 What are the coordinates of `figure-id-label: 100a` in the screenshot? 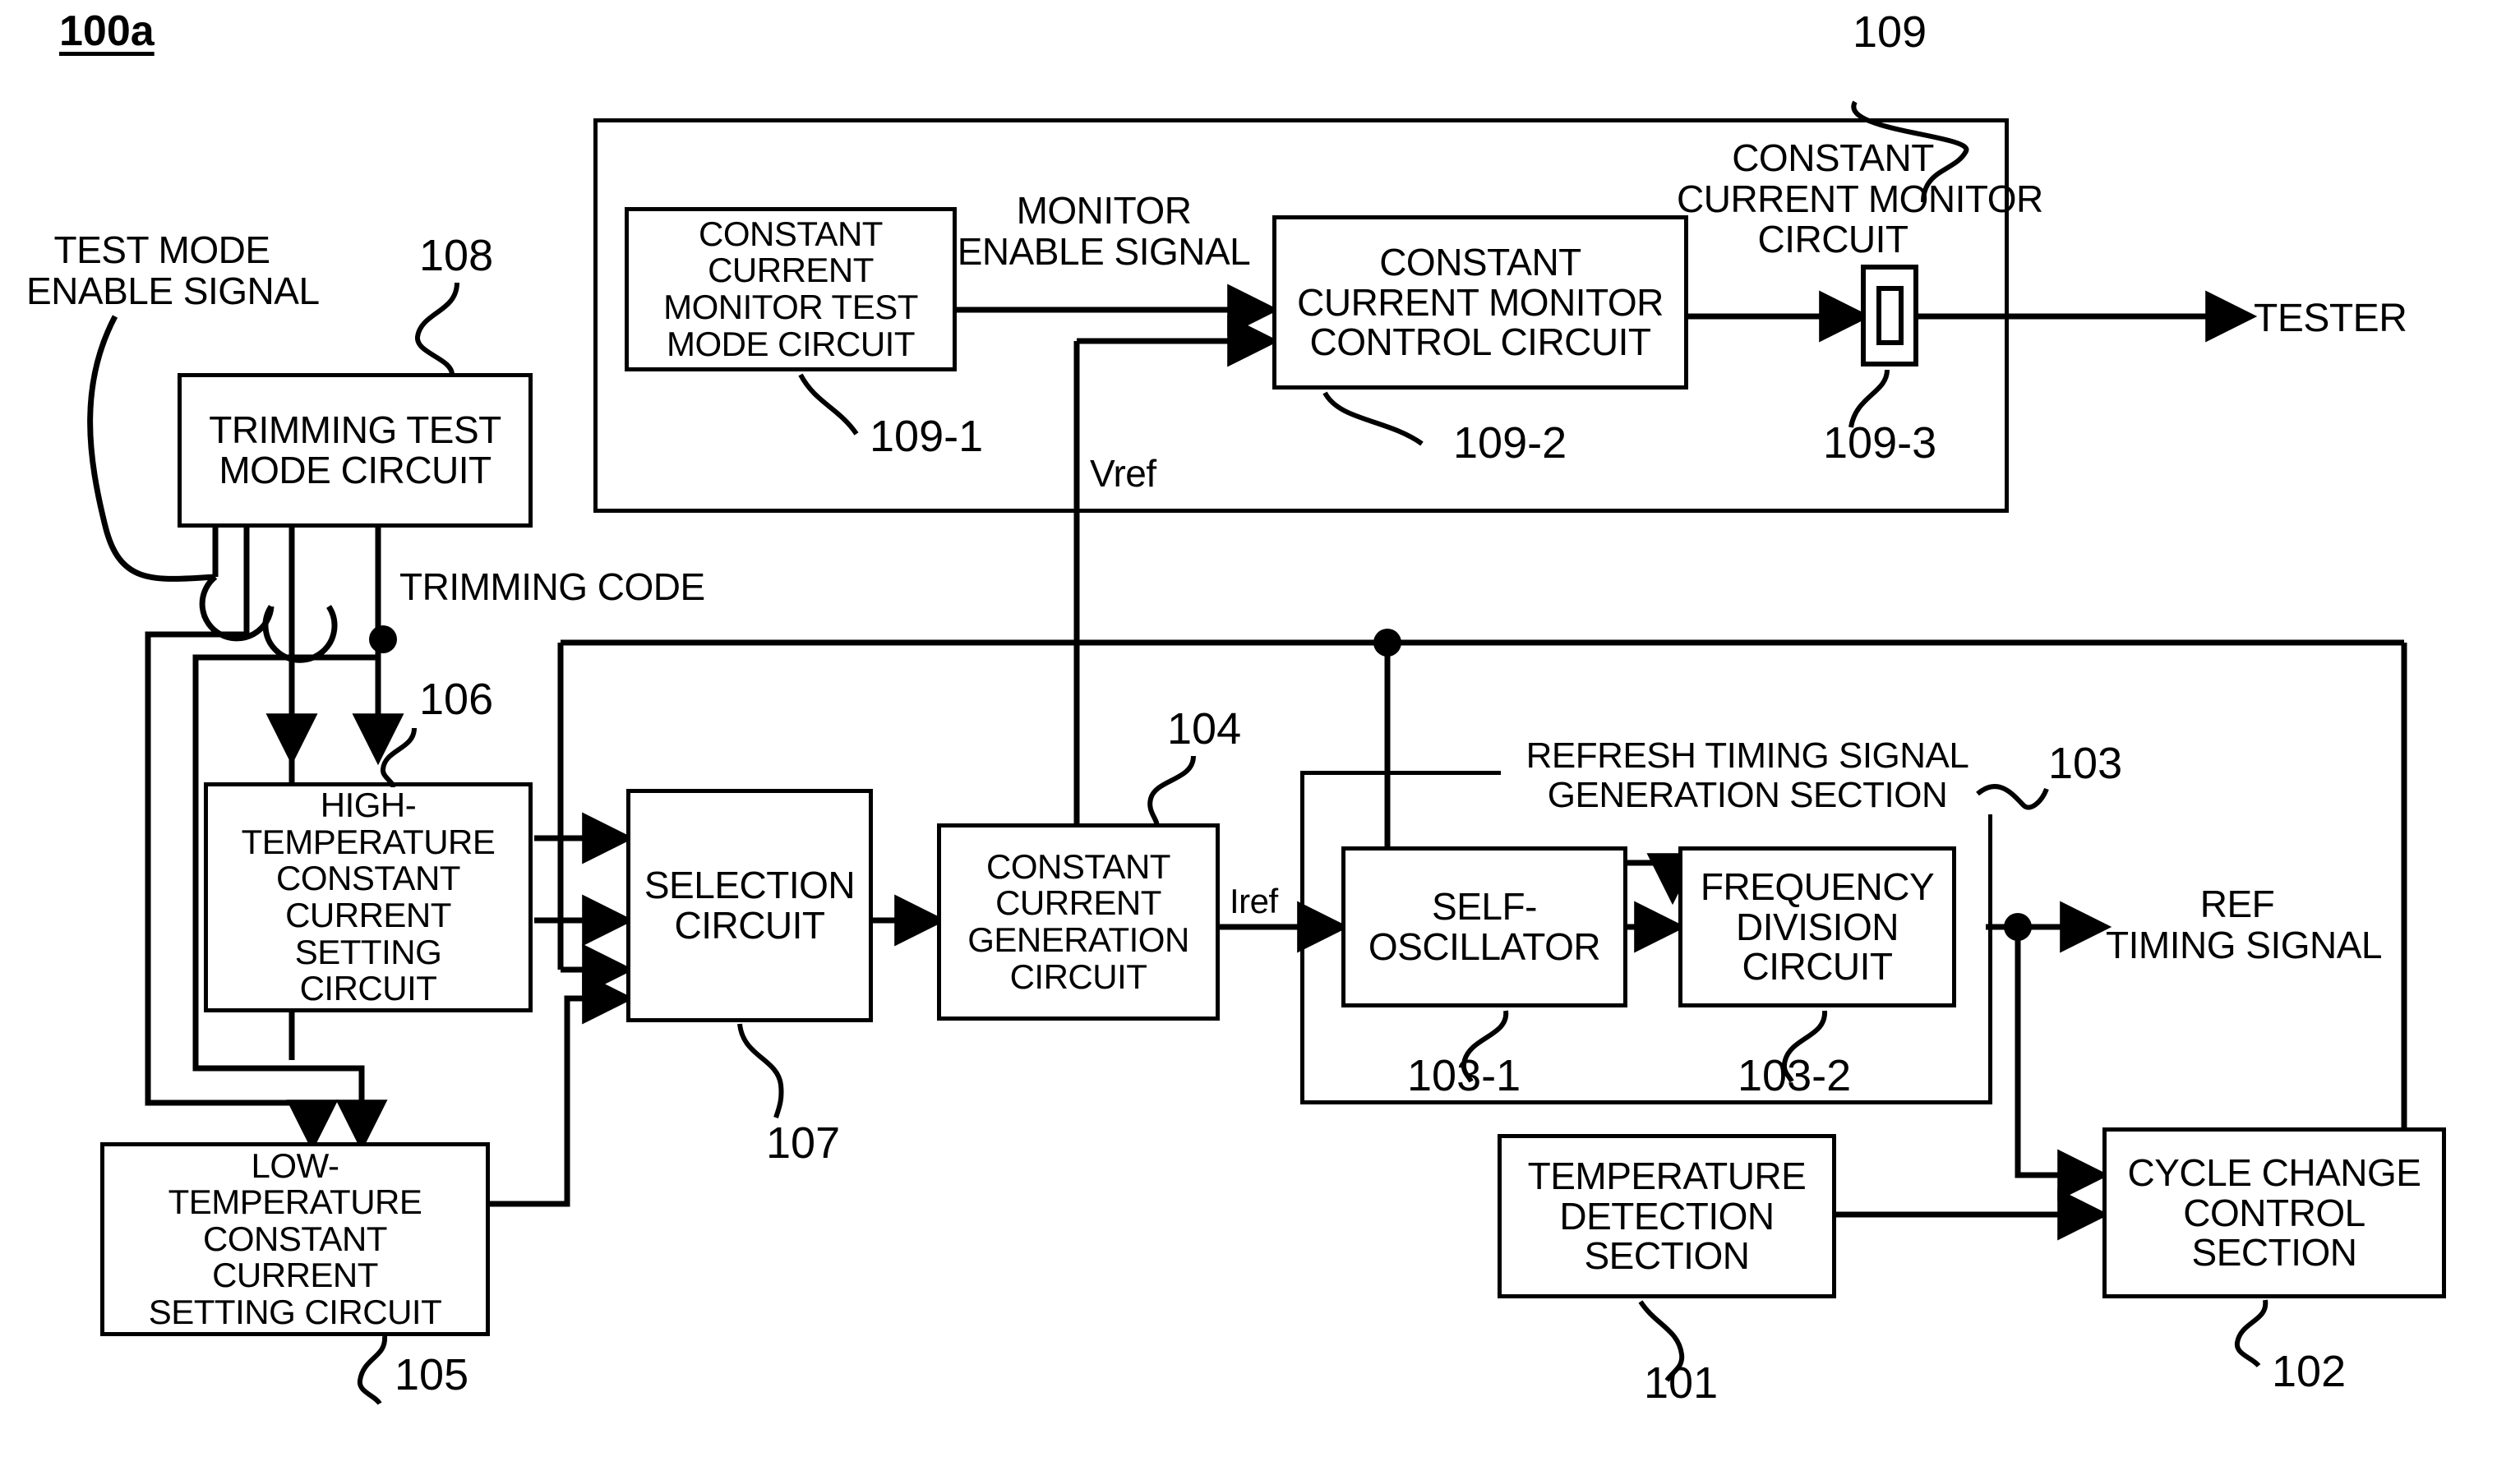 It's located at (107, 31).